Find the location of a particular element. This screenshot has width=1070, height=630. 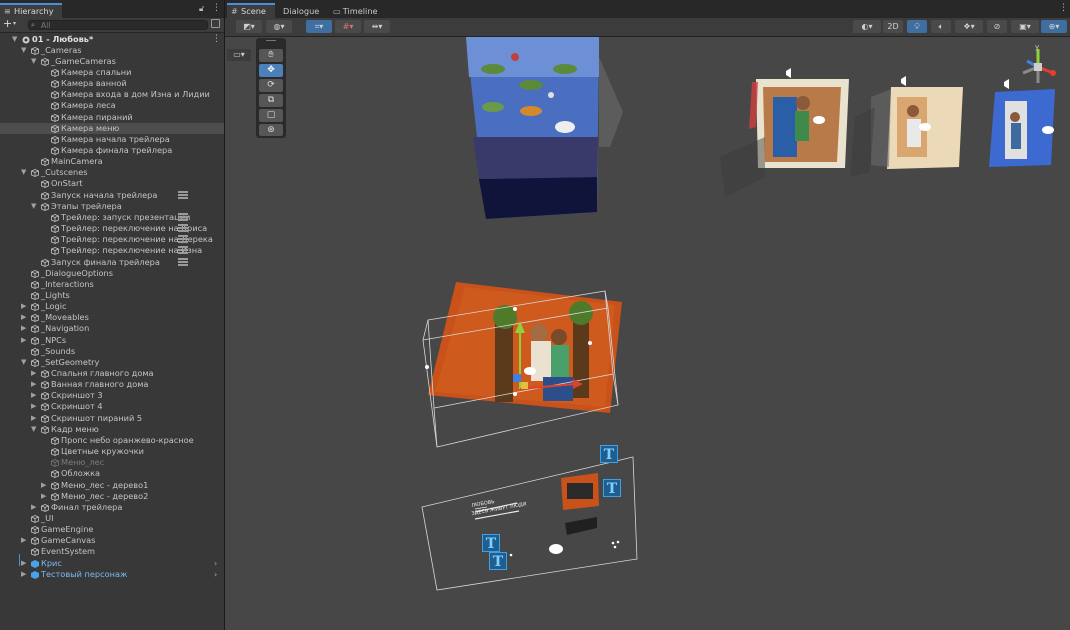

entrance-screenshot is located at coordinates (1022, 128).